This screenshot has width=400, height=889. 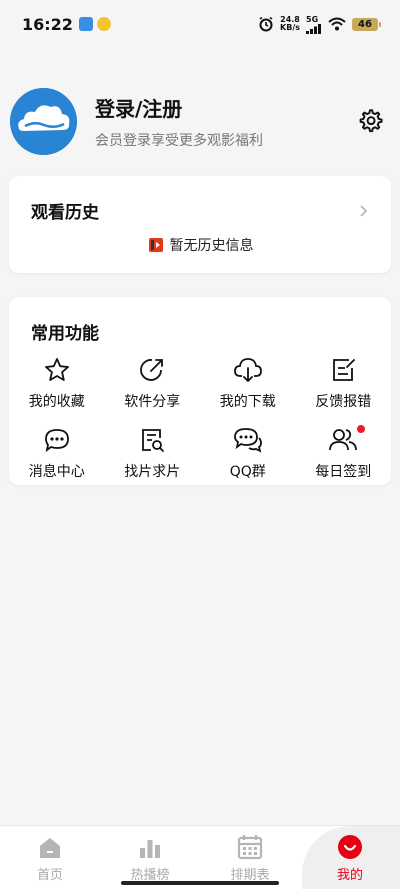 I want to click on func-downloads: 我的下载, so click(x=248, y=386).